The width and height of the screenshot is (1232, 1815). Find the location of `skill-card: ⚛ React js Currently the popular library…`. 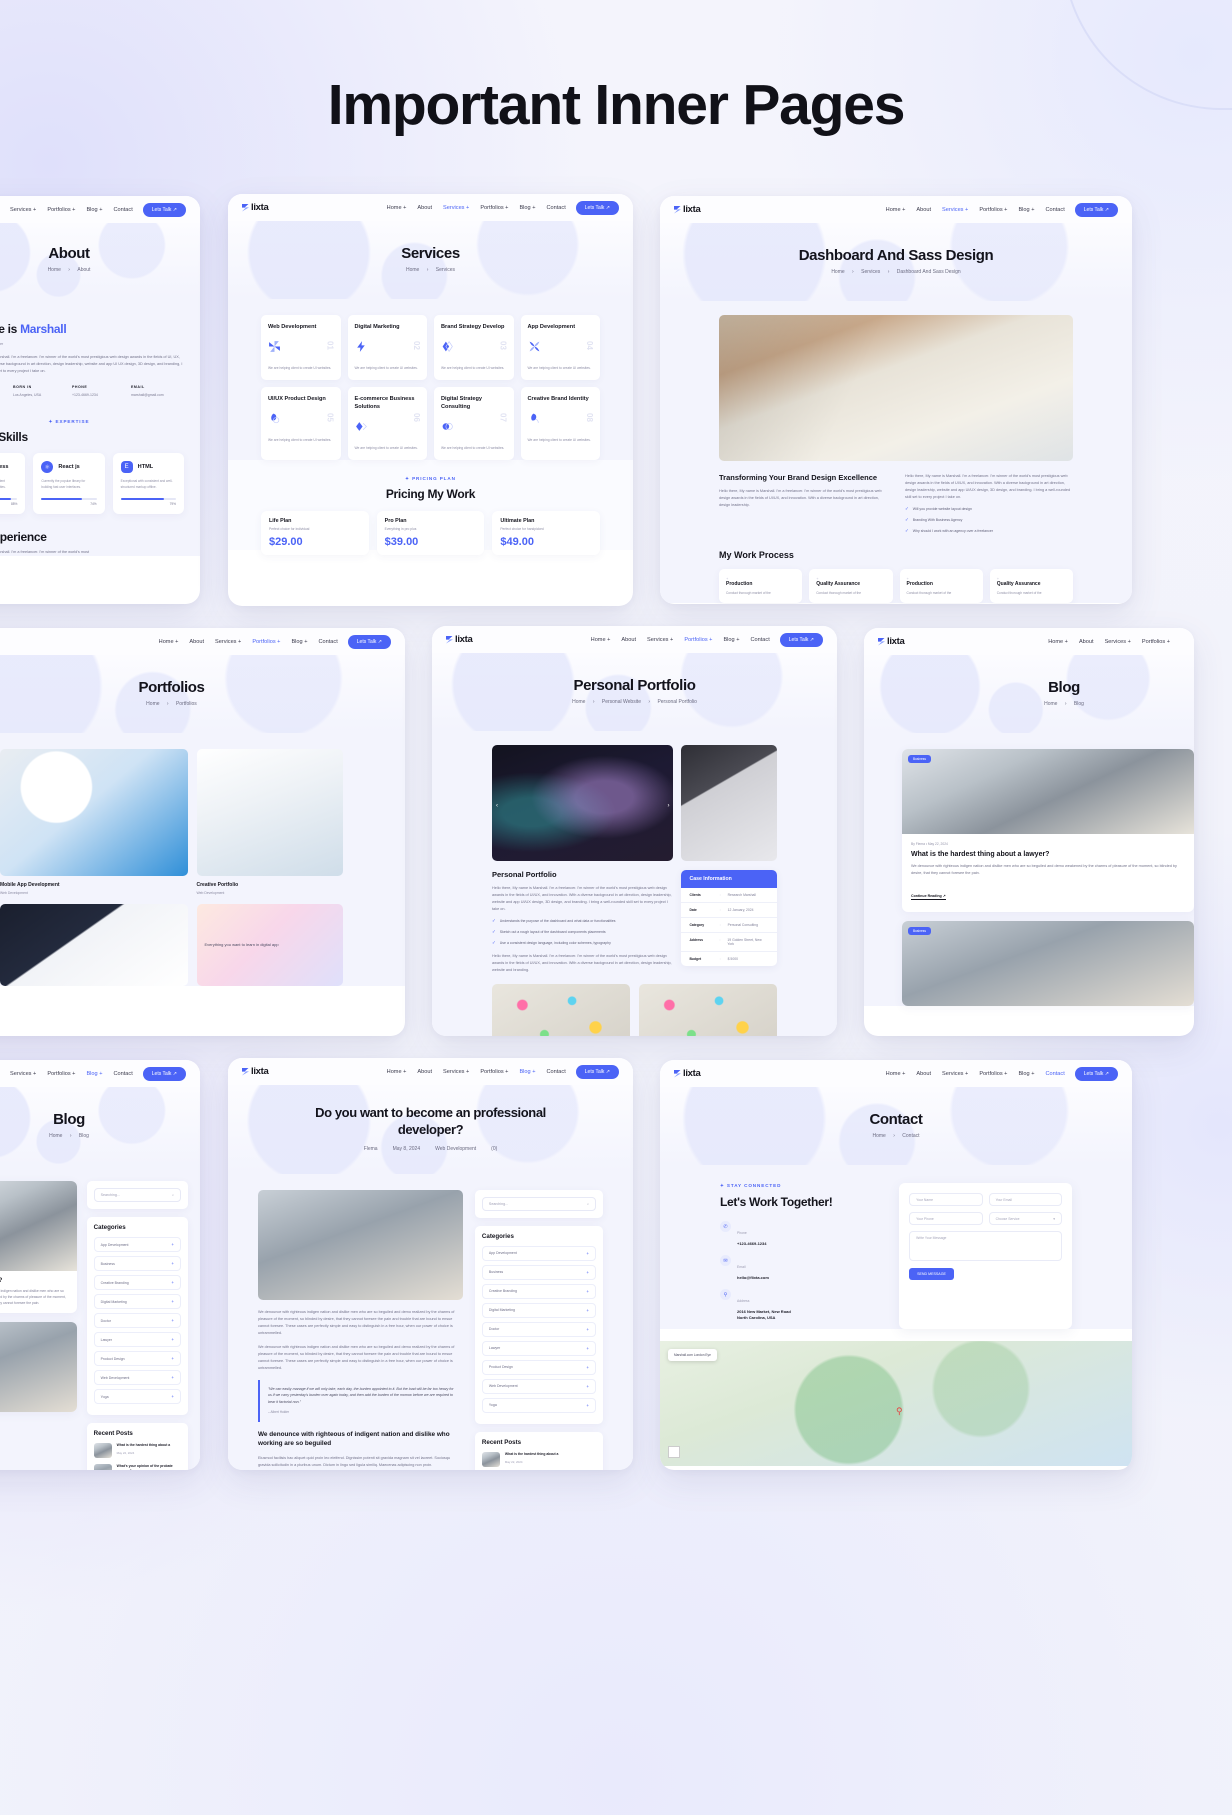

skill-card: ⚛ React js Currently the popular library… is located at coordinates (69, 484).